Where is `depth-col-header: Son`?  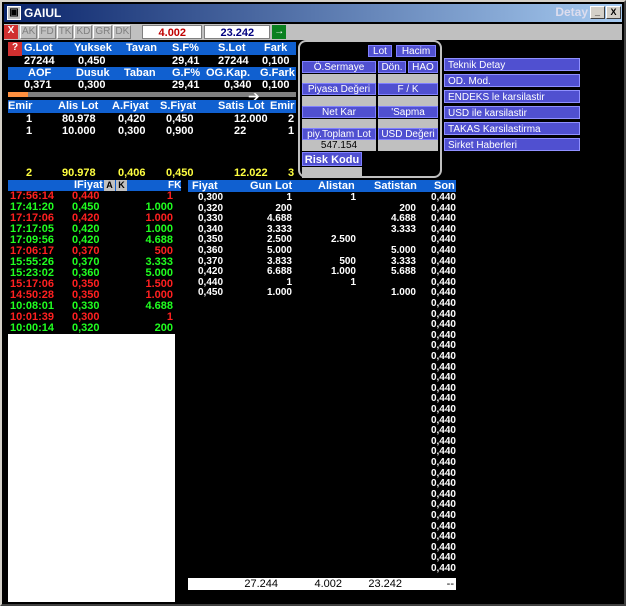
depth-col-header: Son is located at coordinates (444, 186).